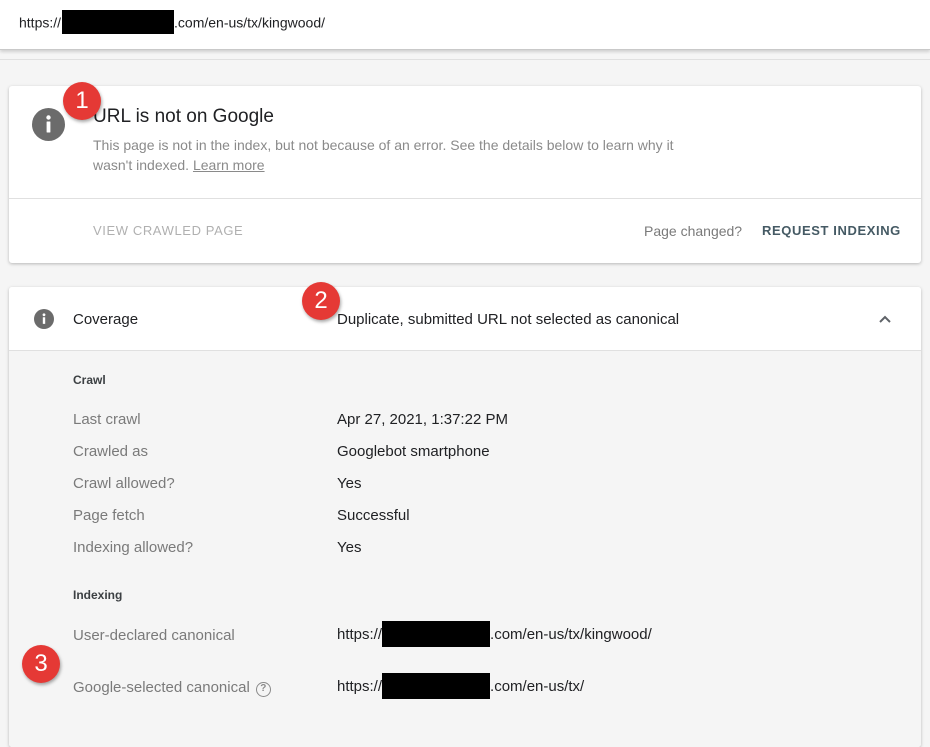 The image size is (930, 747). Describe the element at coordinates (349, 483) in the screenshot. I see `row-value-crawl-allowed: Yes` at that location.